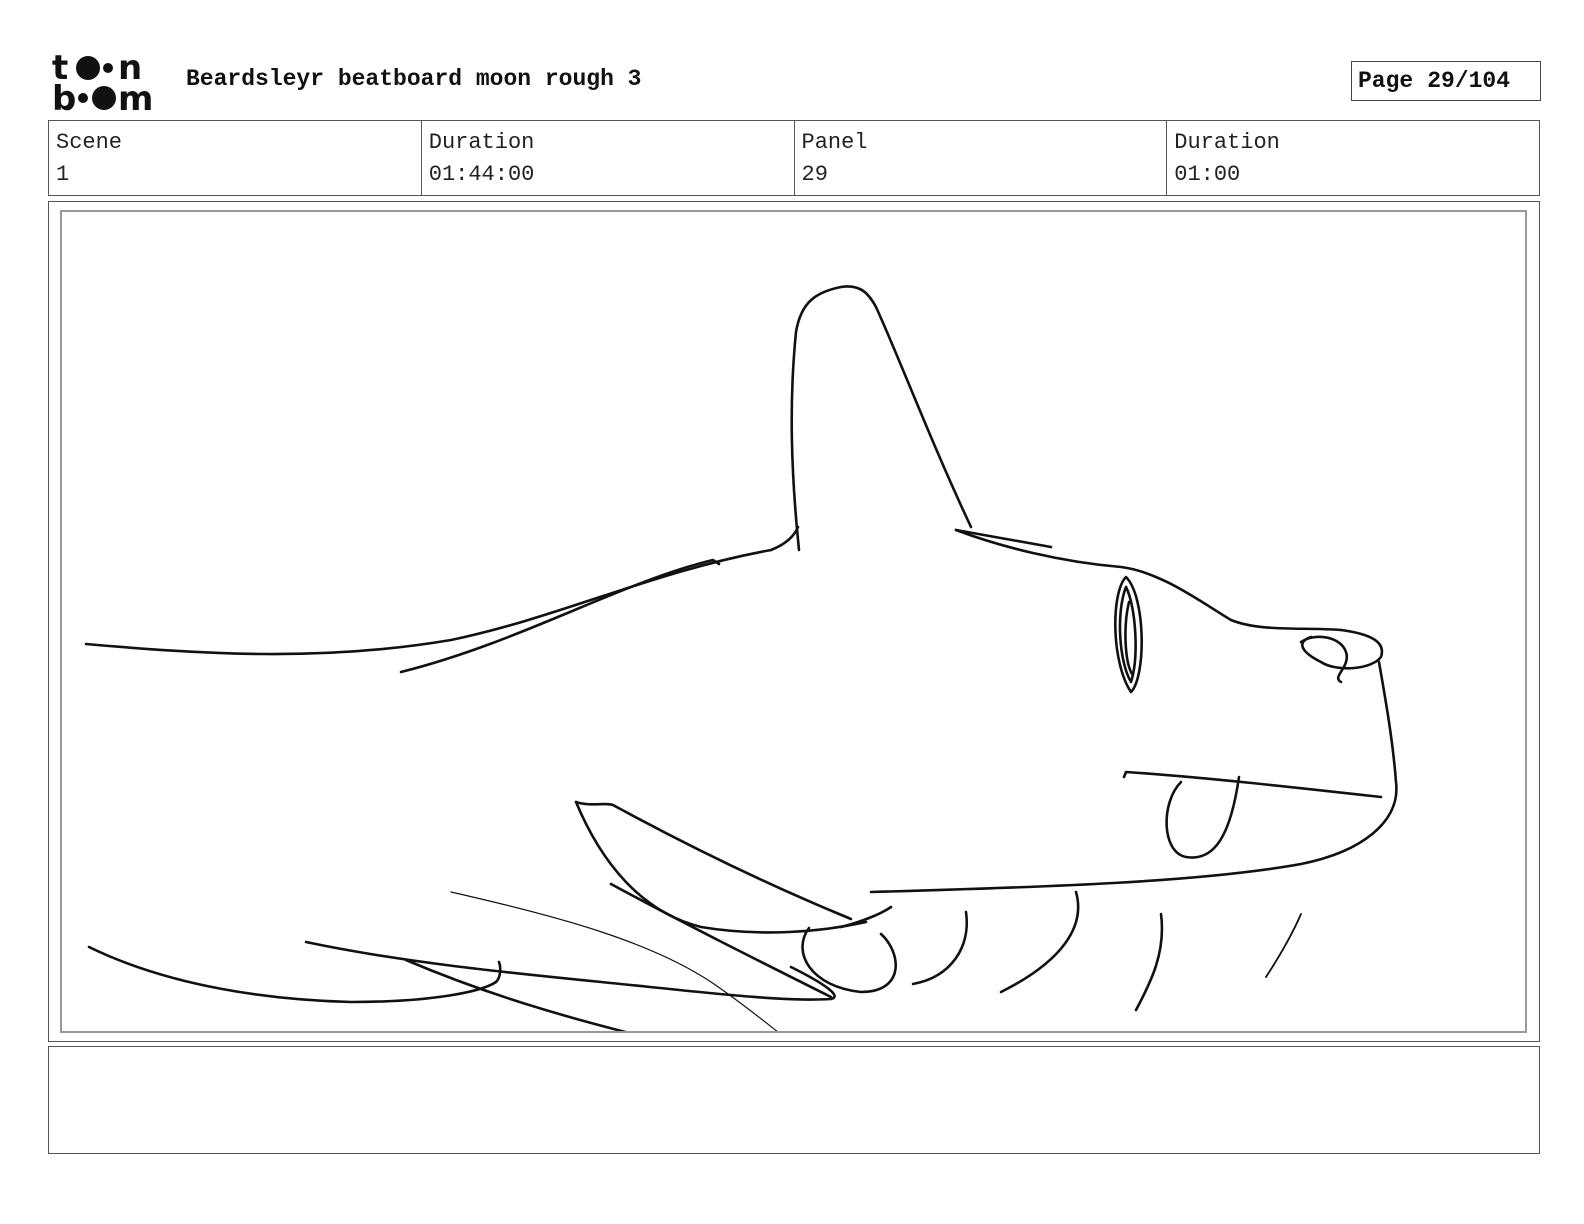  What do you see at coordinates (481, 142) in the screenshot?
I see `scene-duration-label: Duration` at bounding box center [481, 142].